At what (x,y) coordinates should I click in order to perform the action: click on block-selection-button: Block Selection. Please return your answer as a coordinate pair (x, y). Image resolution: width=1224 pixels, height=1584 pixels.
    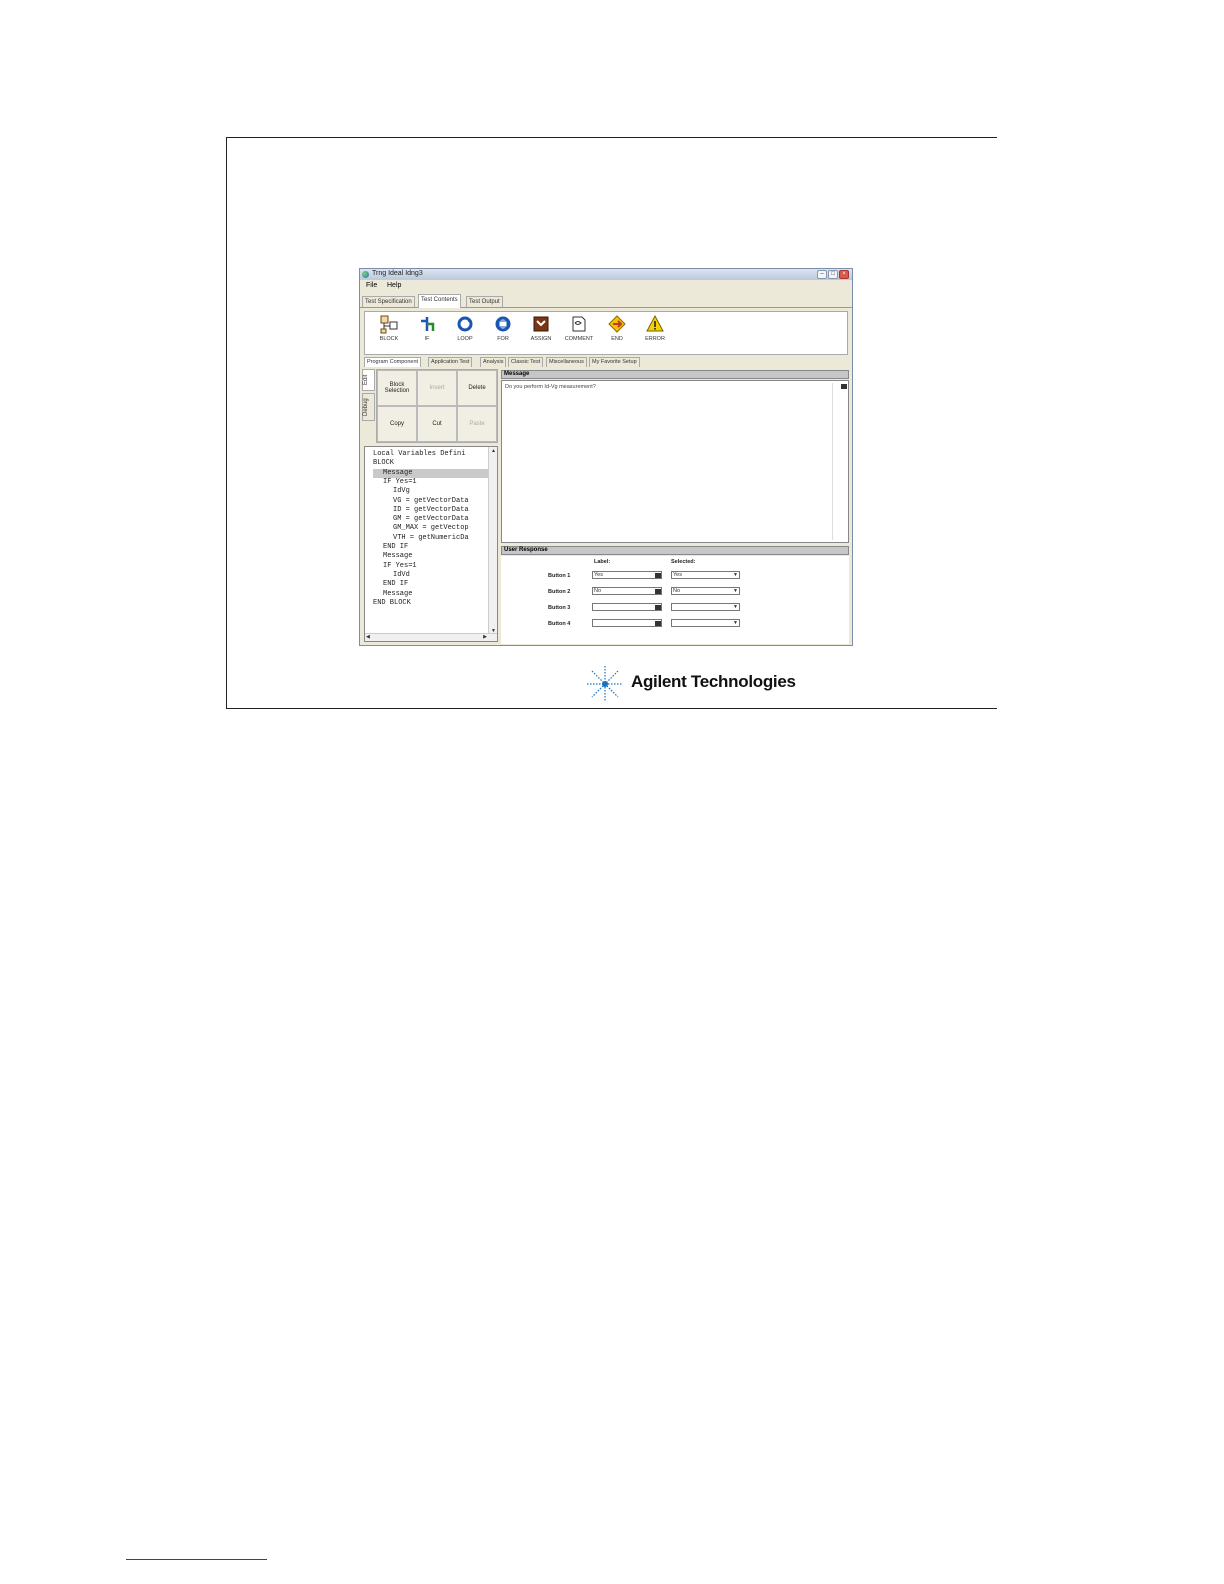
    Looking at the image, I should click on (397, 388).